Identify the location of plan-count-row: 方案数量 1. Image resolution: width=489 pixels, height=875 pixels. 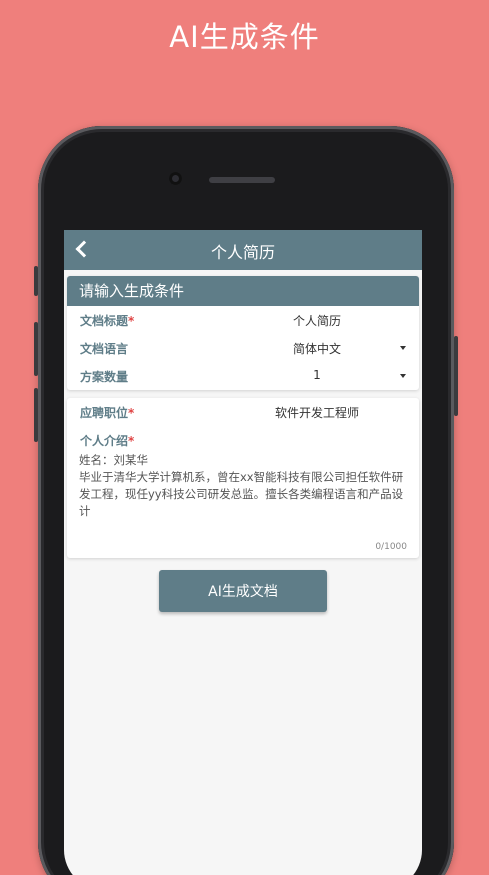
(243, 376).